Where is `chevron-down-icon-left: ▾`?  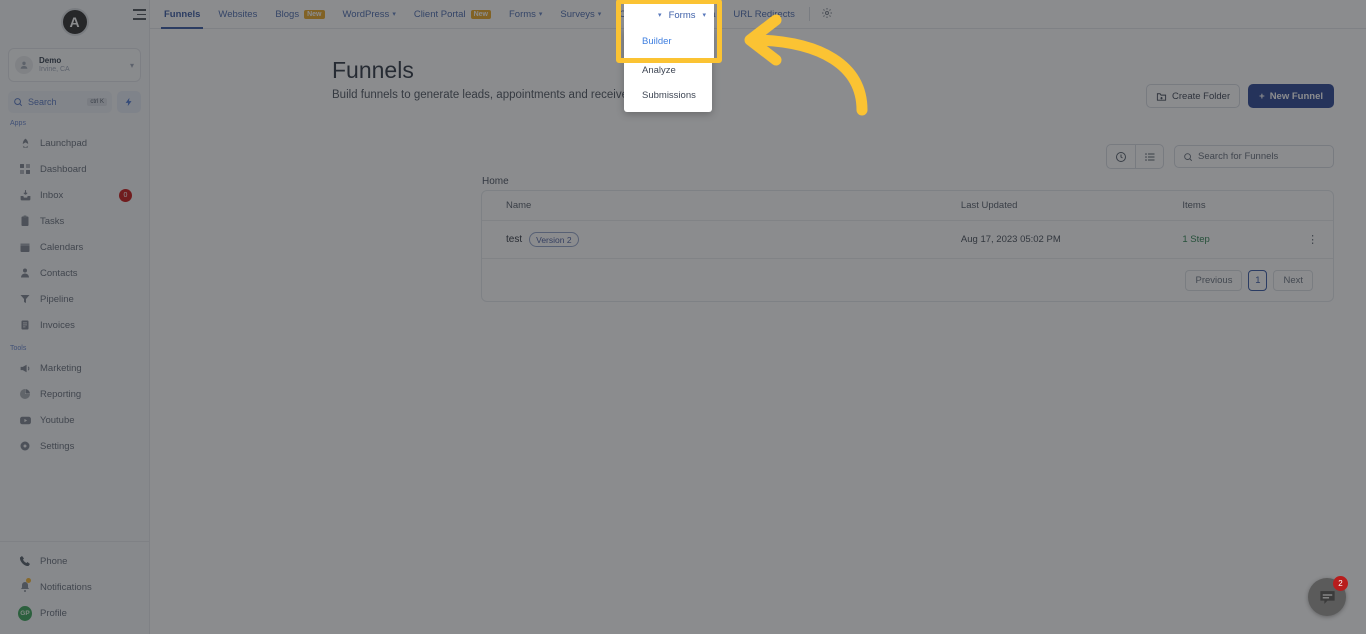
chevron-down-icon-left: ▾ is located at coordinates (660, 15).